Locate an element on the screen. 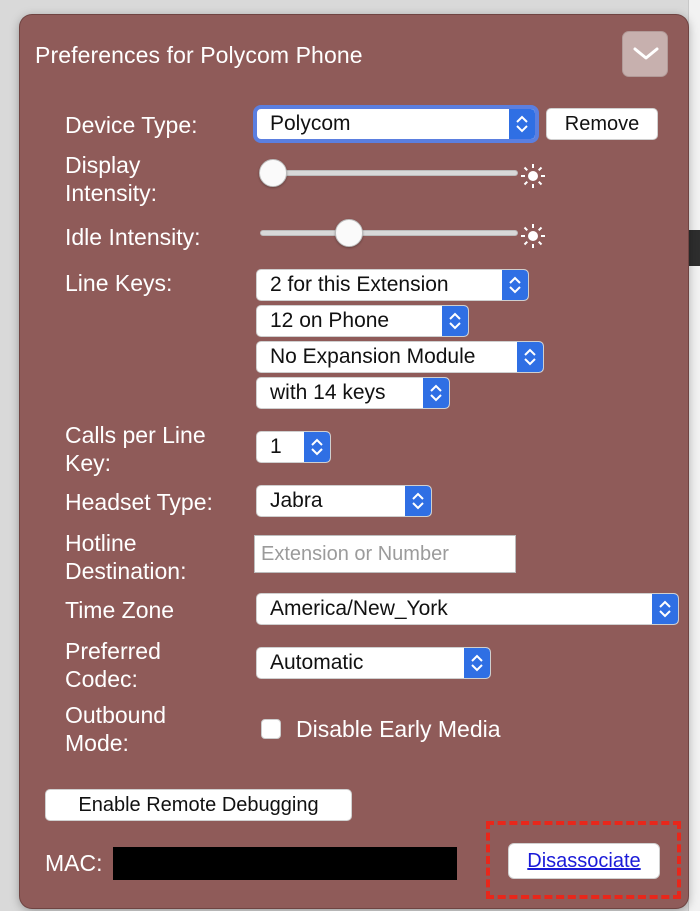 This screenshot has width=700, height=911. hotline-destination-label-line1: Hotline is located at coordinates (101, 543).